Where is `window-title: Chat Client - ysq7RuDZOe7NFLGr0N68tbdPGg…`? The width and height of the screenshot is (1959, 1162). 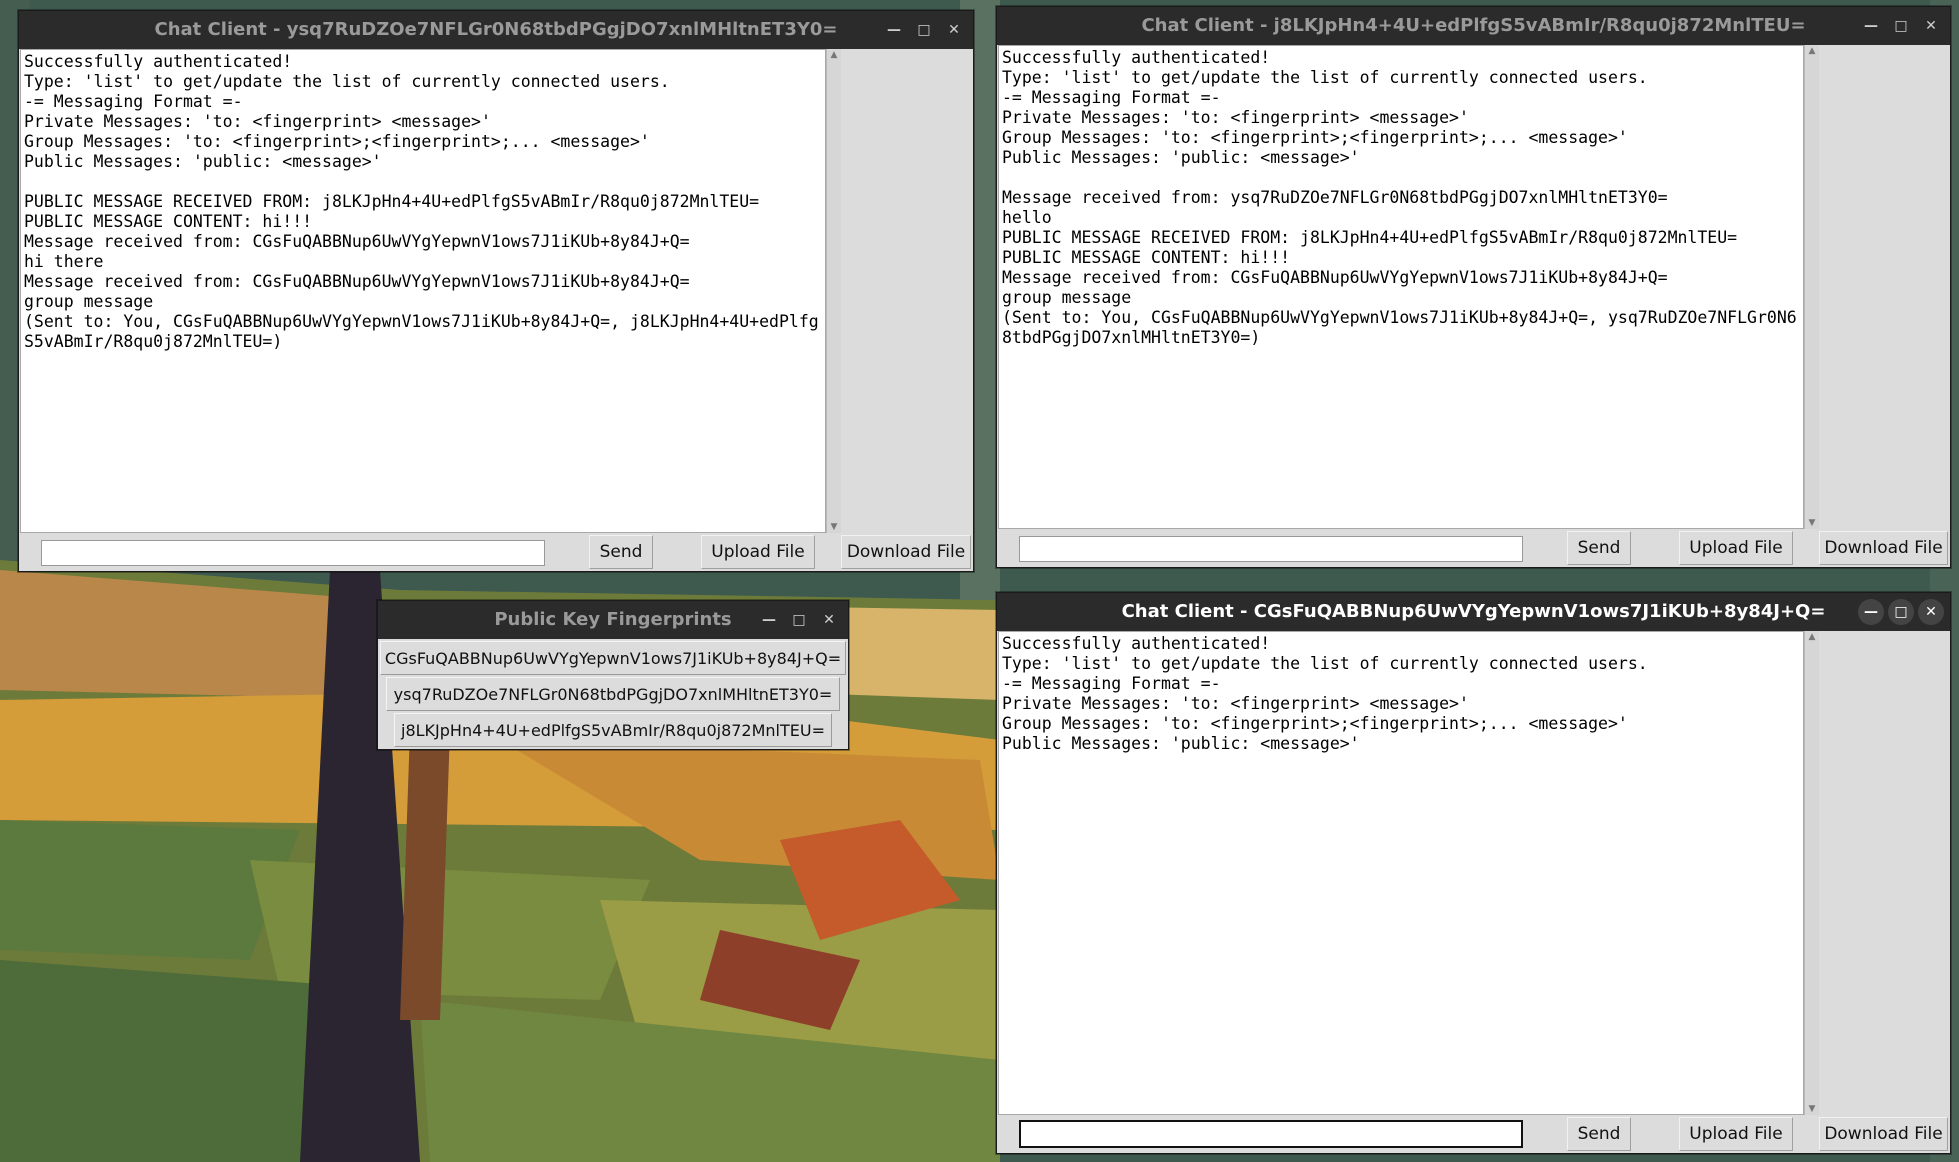
window-title: Chat Client - ysq7RuDZOe7NFLGr0N68tbdPGg… is located at coordinates (496, 29).